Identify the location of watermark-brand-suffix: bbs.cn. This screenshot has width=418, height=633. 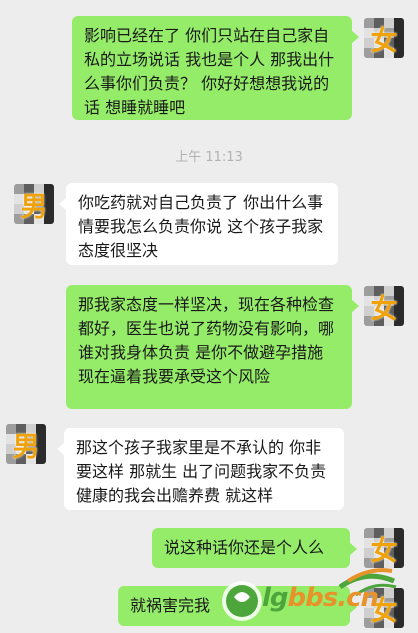
(333, 598).